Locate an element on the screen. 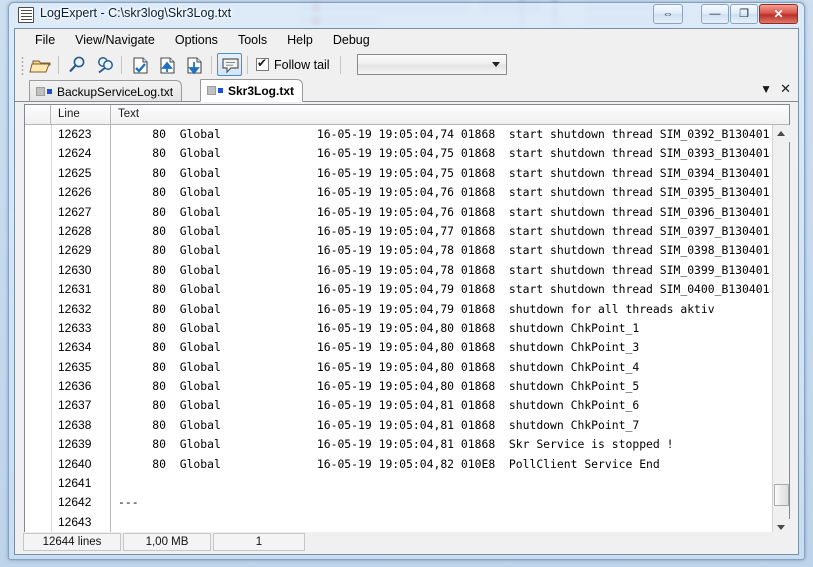  window-title: LogExpert - C:\skr3log\Skr3Log.txt is located at coordinates (136, 13).